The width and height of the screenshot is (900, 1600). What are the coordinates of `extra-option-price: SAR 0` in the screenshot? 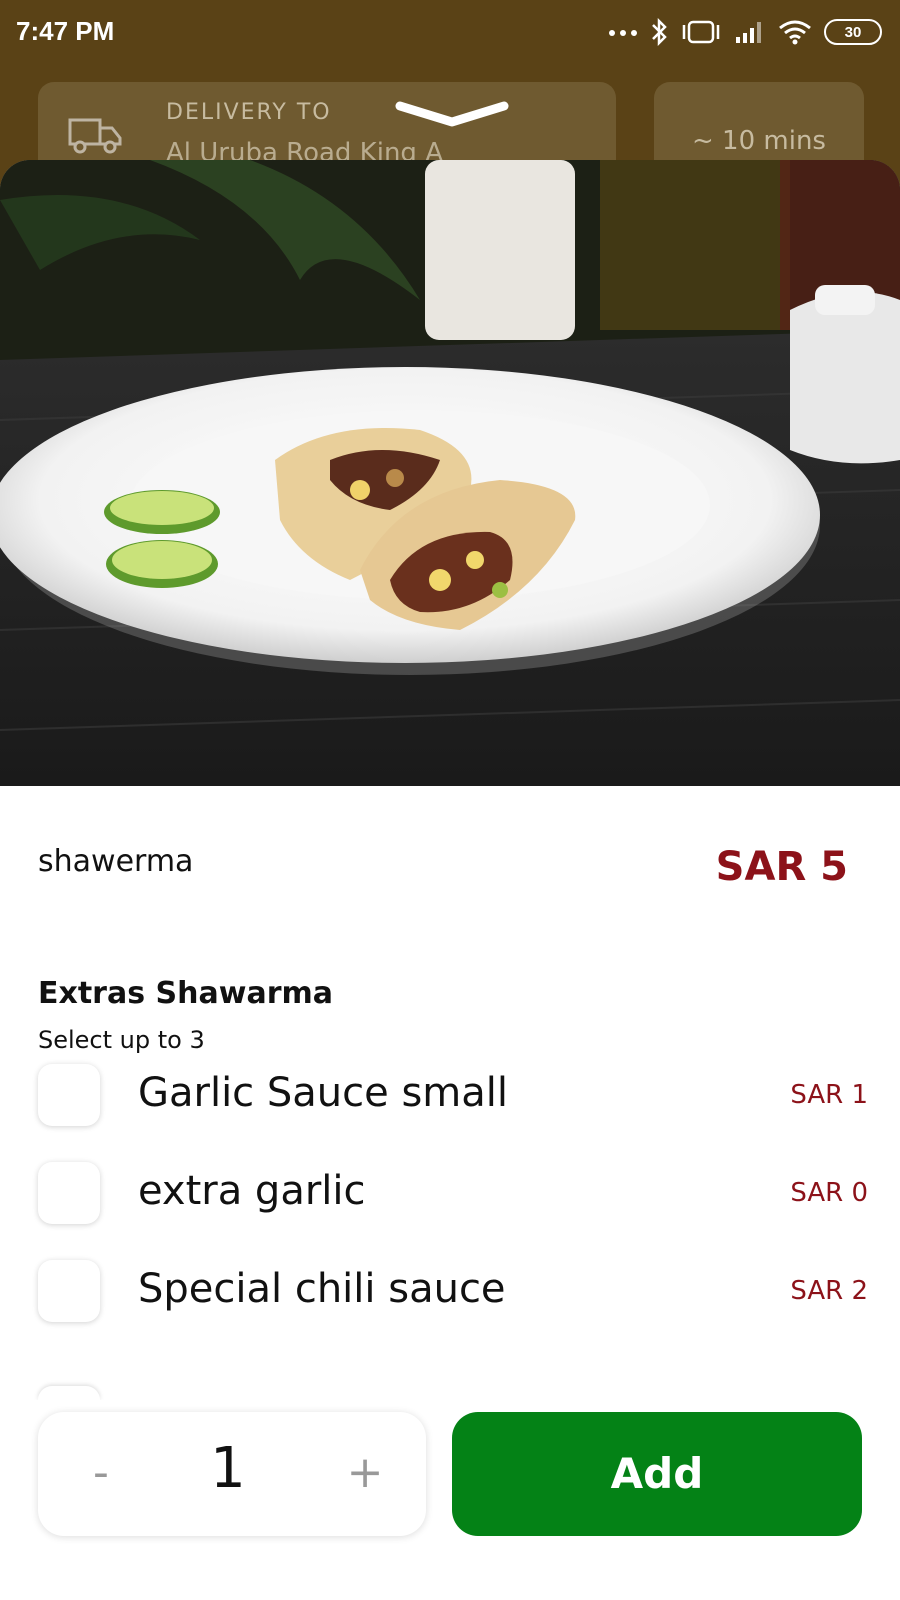 It's located at (829, 1193).